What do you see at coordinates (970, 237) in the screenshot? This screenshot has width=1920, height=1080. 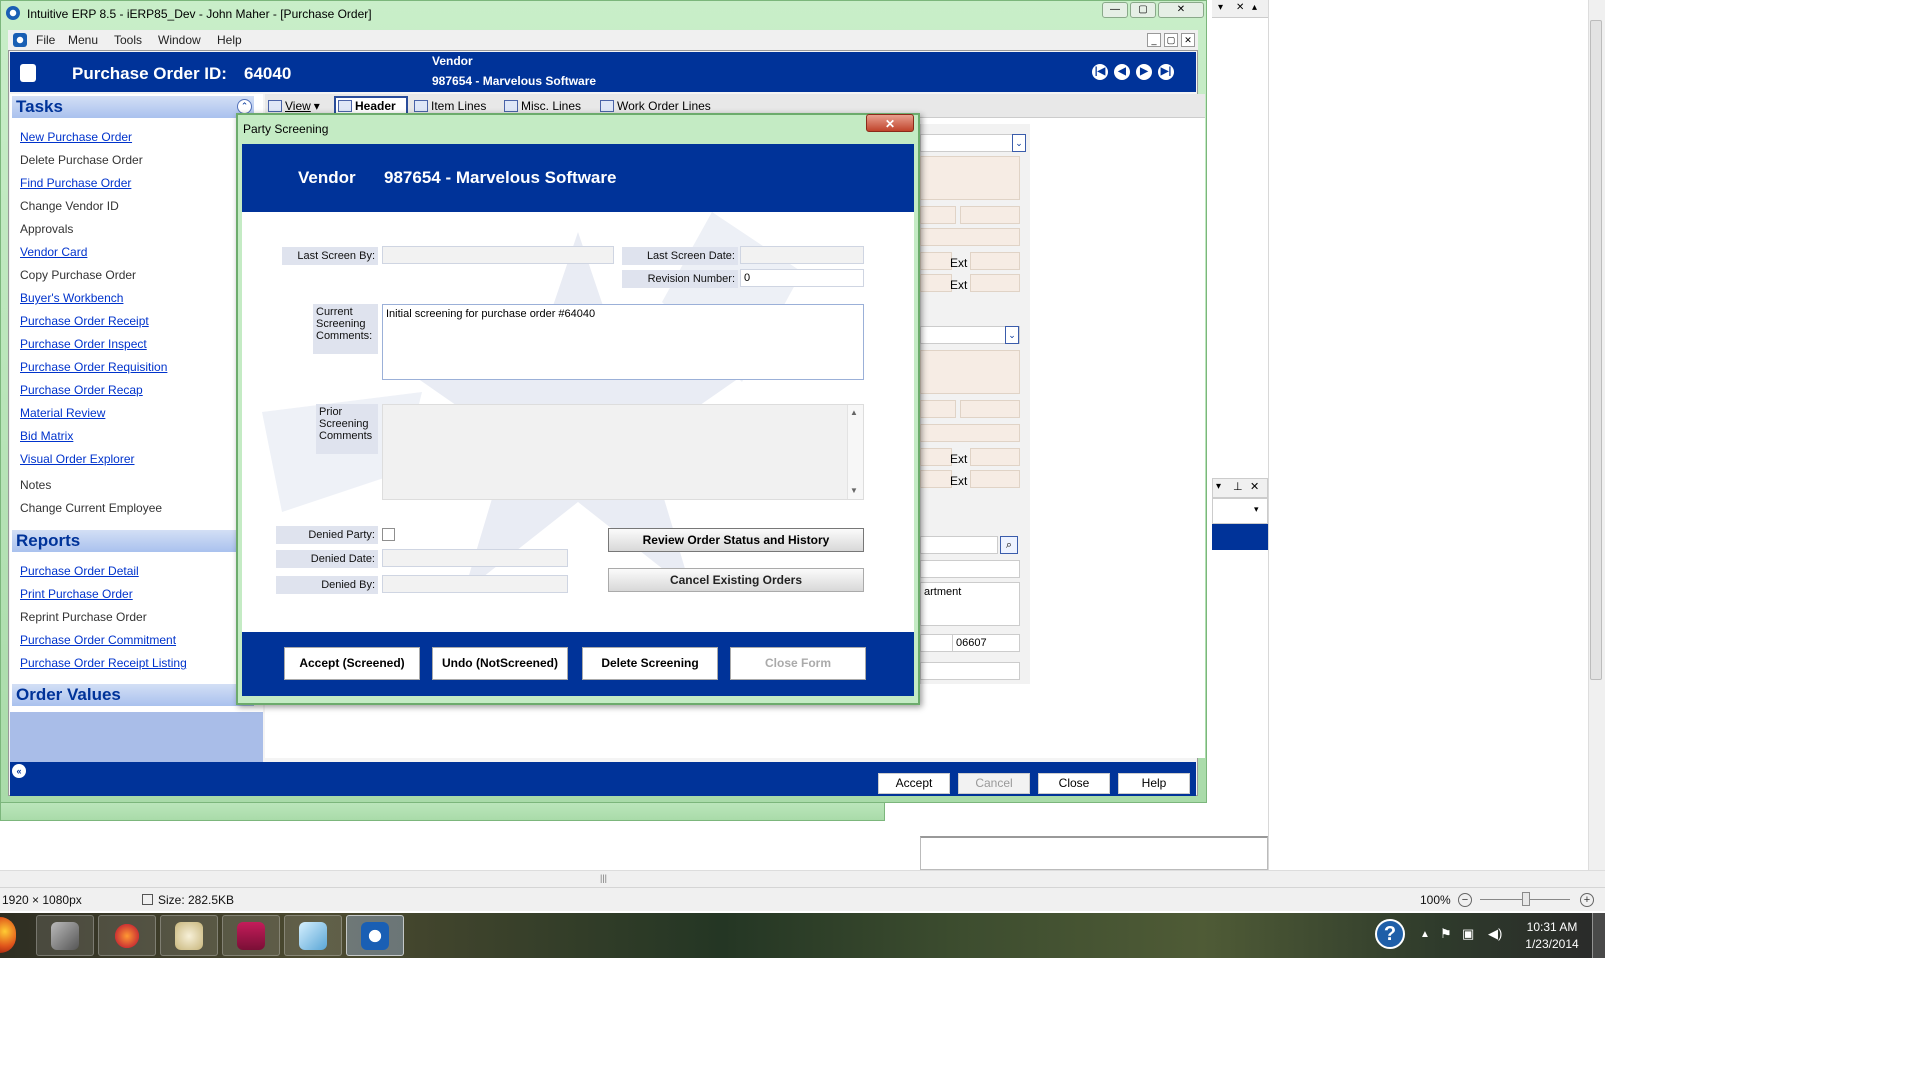 I see `bg-field-c` at bounding box center [970, 237].